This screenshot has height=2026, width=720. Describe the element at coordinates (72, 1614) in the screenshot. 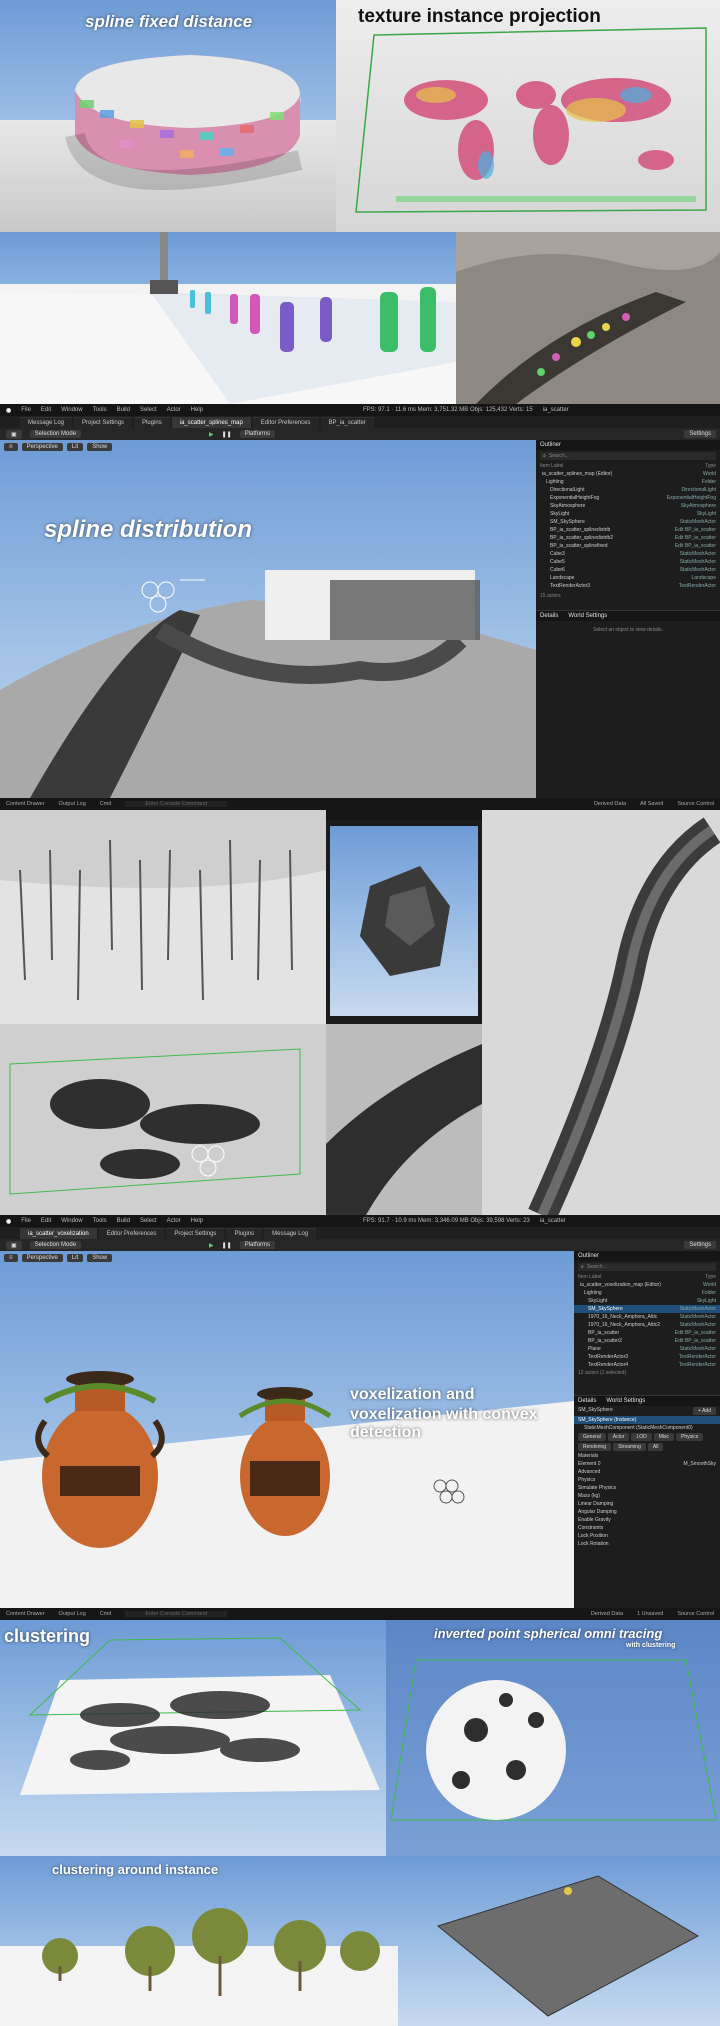

I see `output-log-button: Output Log` at that location.